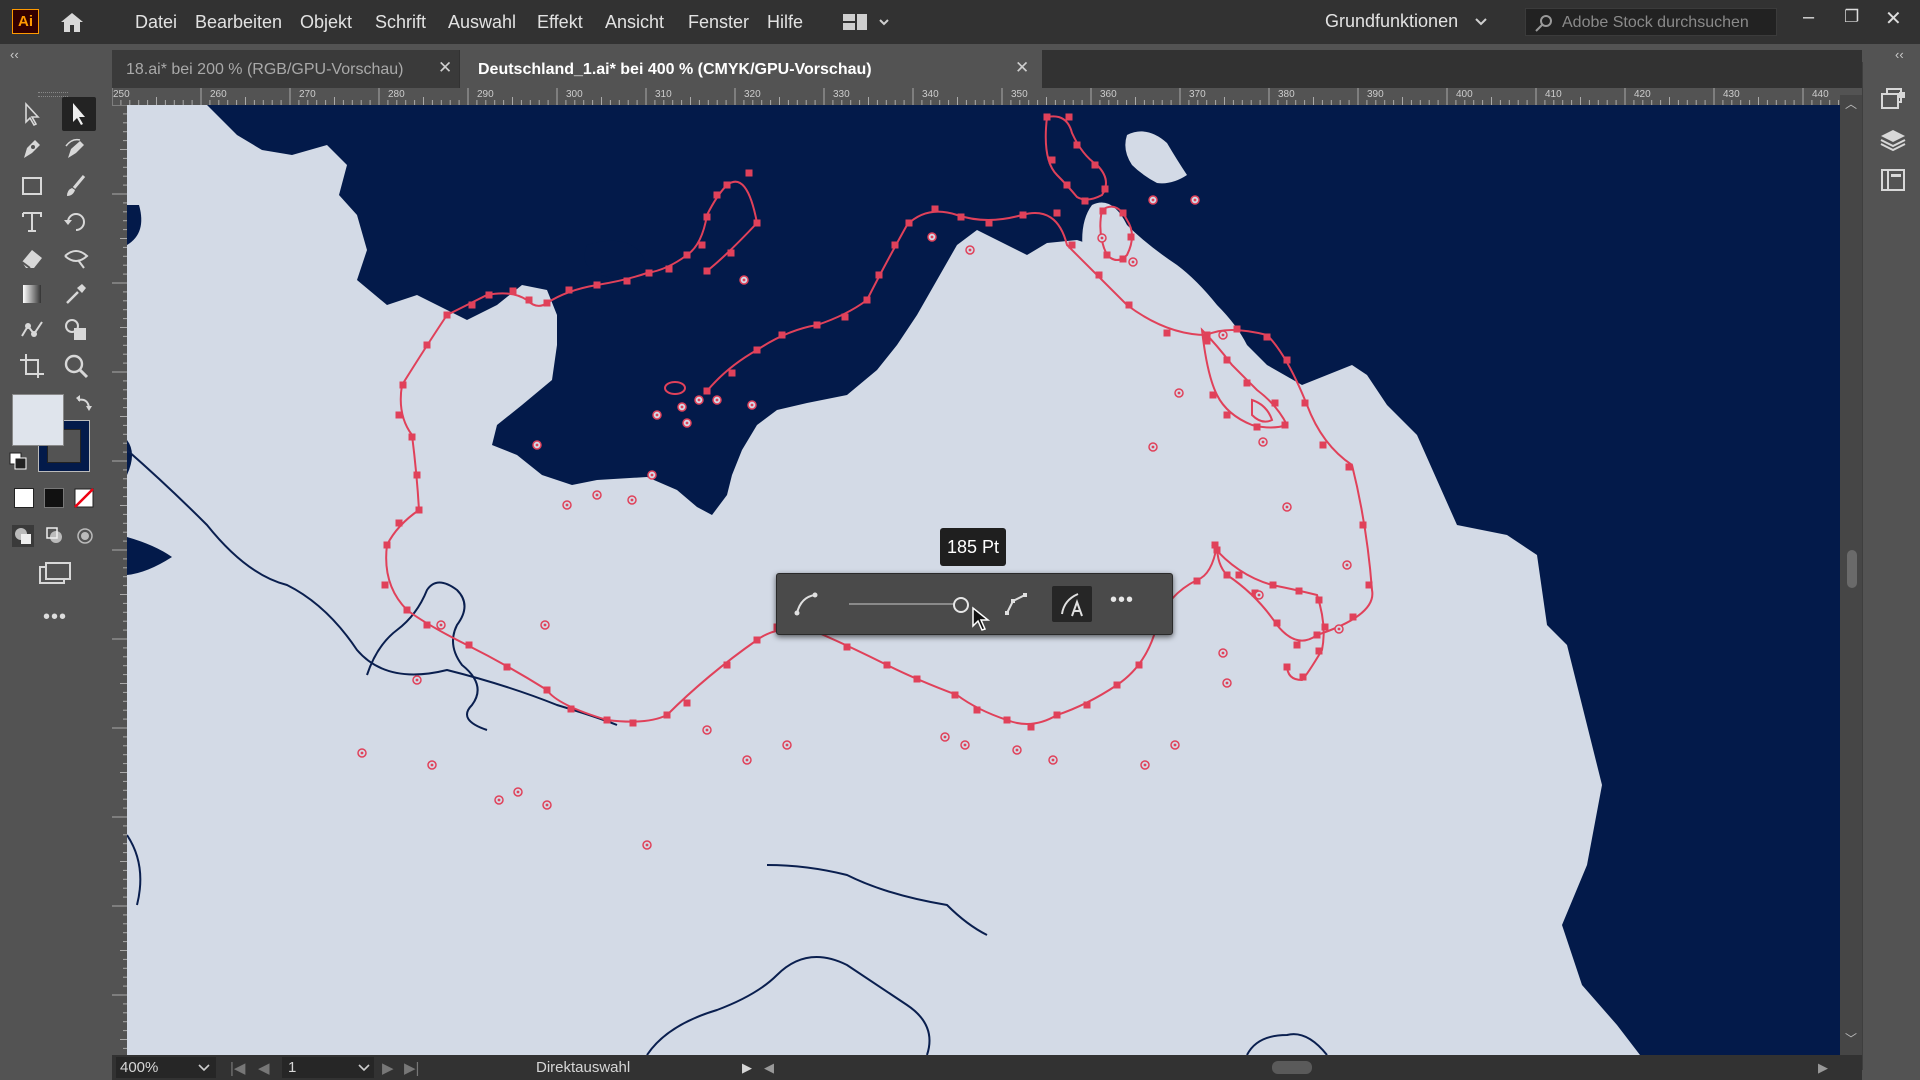 Image resolution: width=1920 pixels, height=1080 pixels. I want to click on collapse-toolbar-icon: ‹‹, so click(14, 54).